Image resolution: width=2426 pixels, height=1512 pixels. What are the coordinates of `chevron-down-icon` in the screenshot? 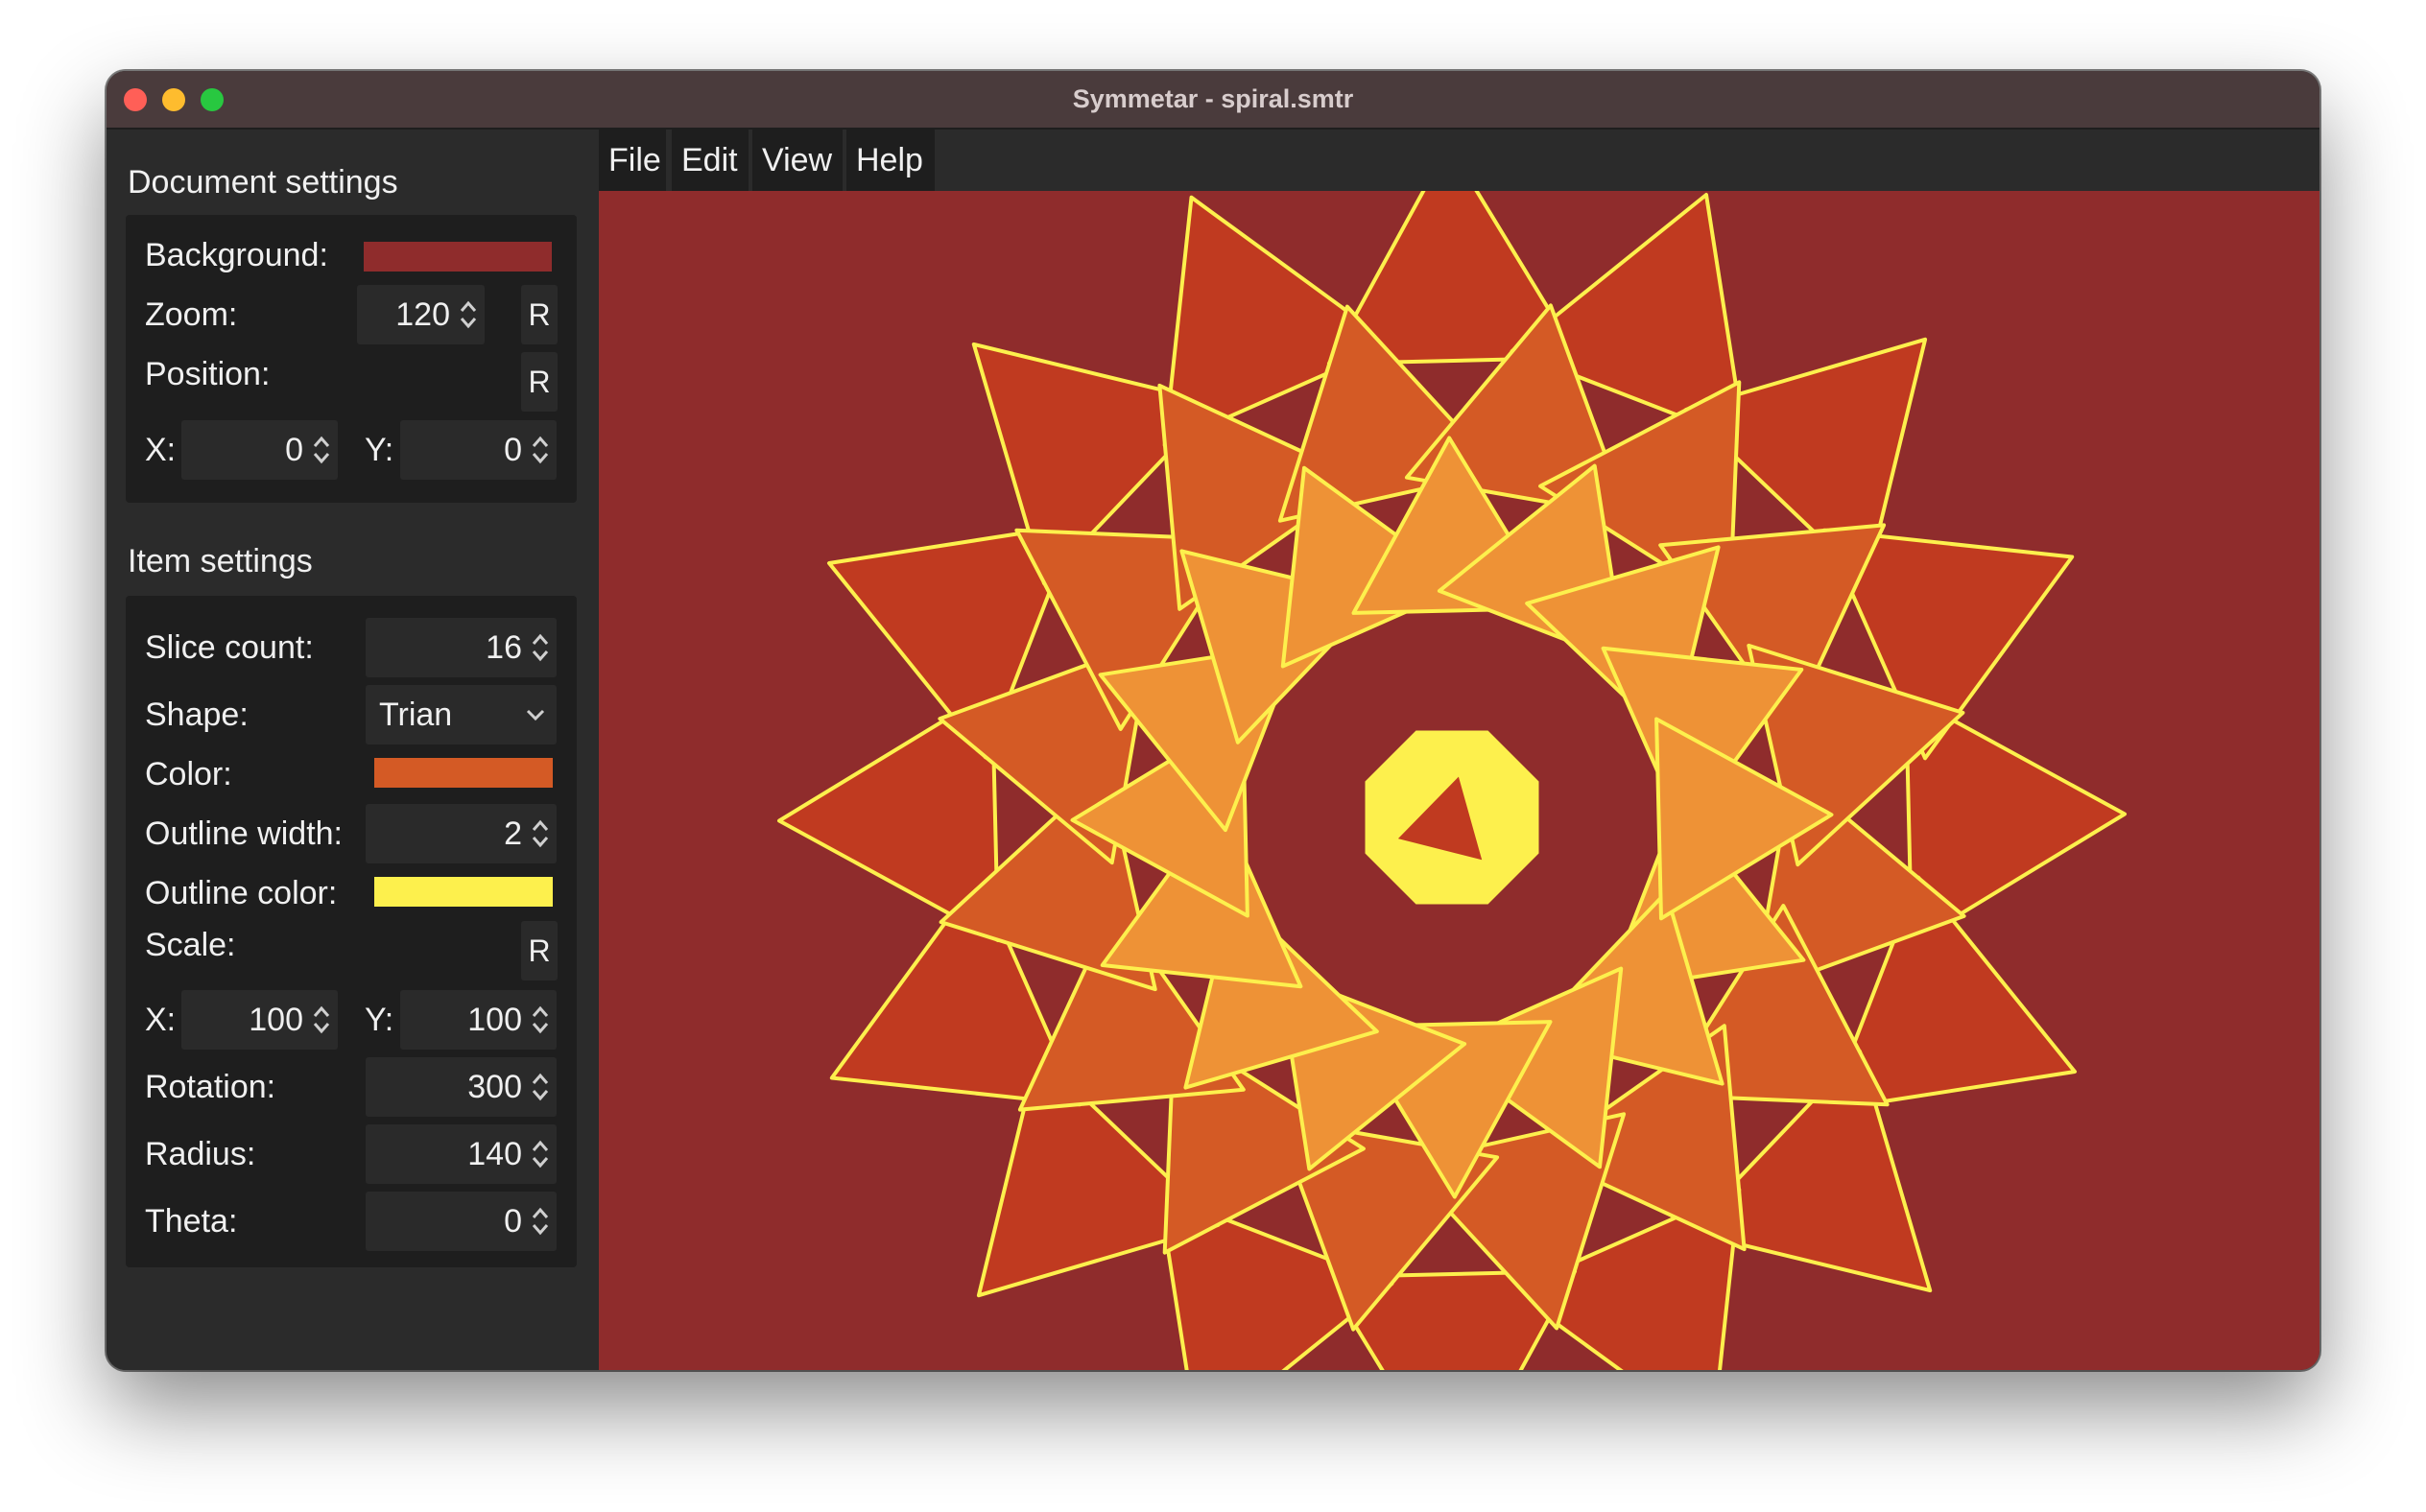 It's located at (535, 715).